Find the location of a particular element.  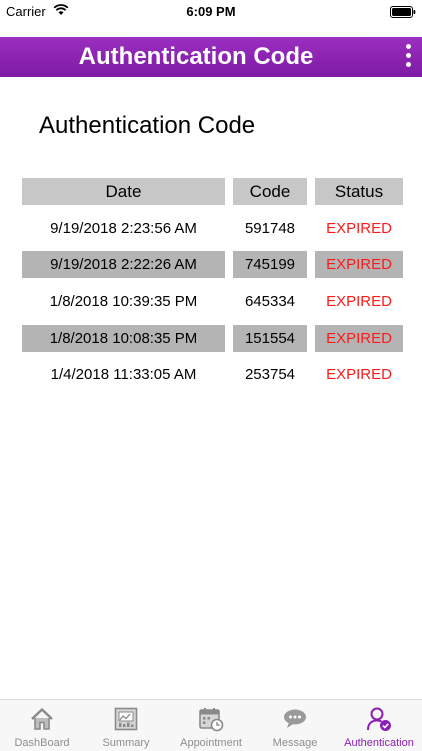

table-row: 1/8/2018 10:39:35 PM 645334 EXPIRED is located at coordinates (212, 305).